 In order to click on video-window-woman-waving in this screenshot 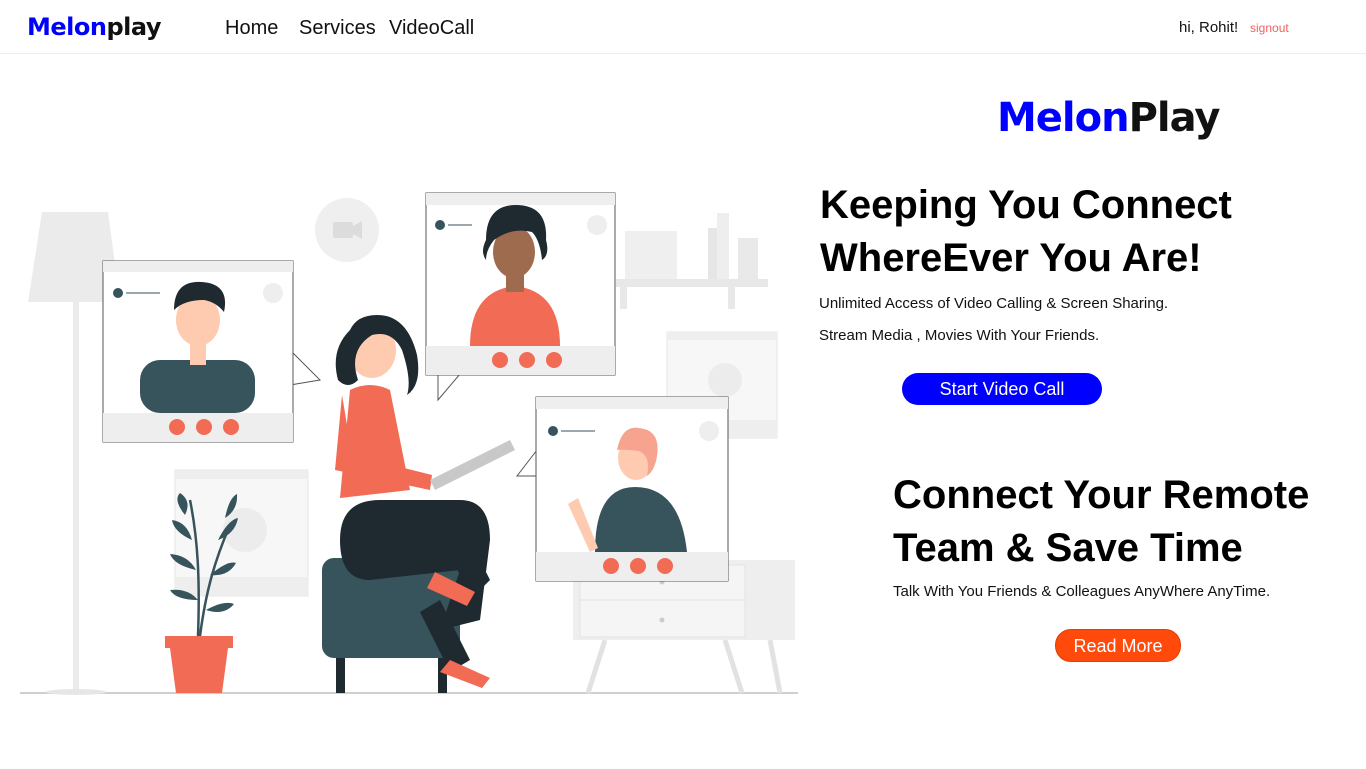, I will do `click(622, 489)`.